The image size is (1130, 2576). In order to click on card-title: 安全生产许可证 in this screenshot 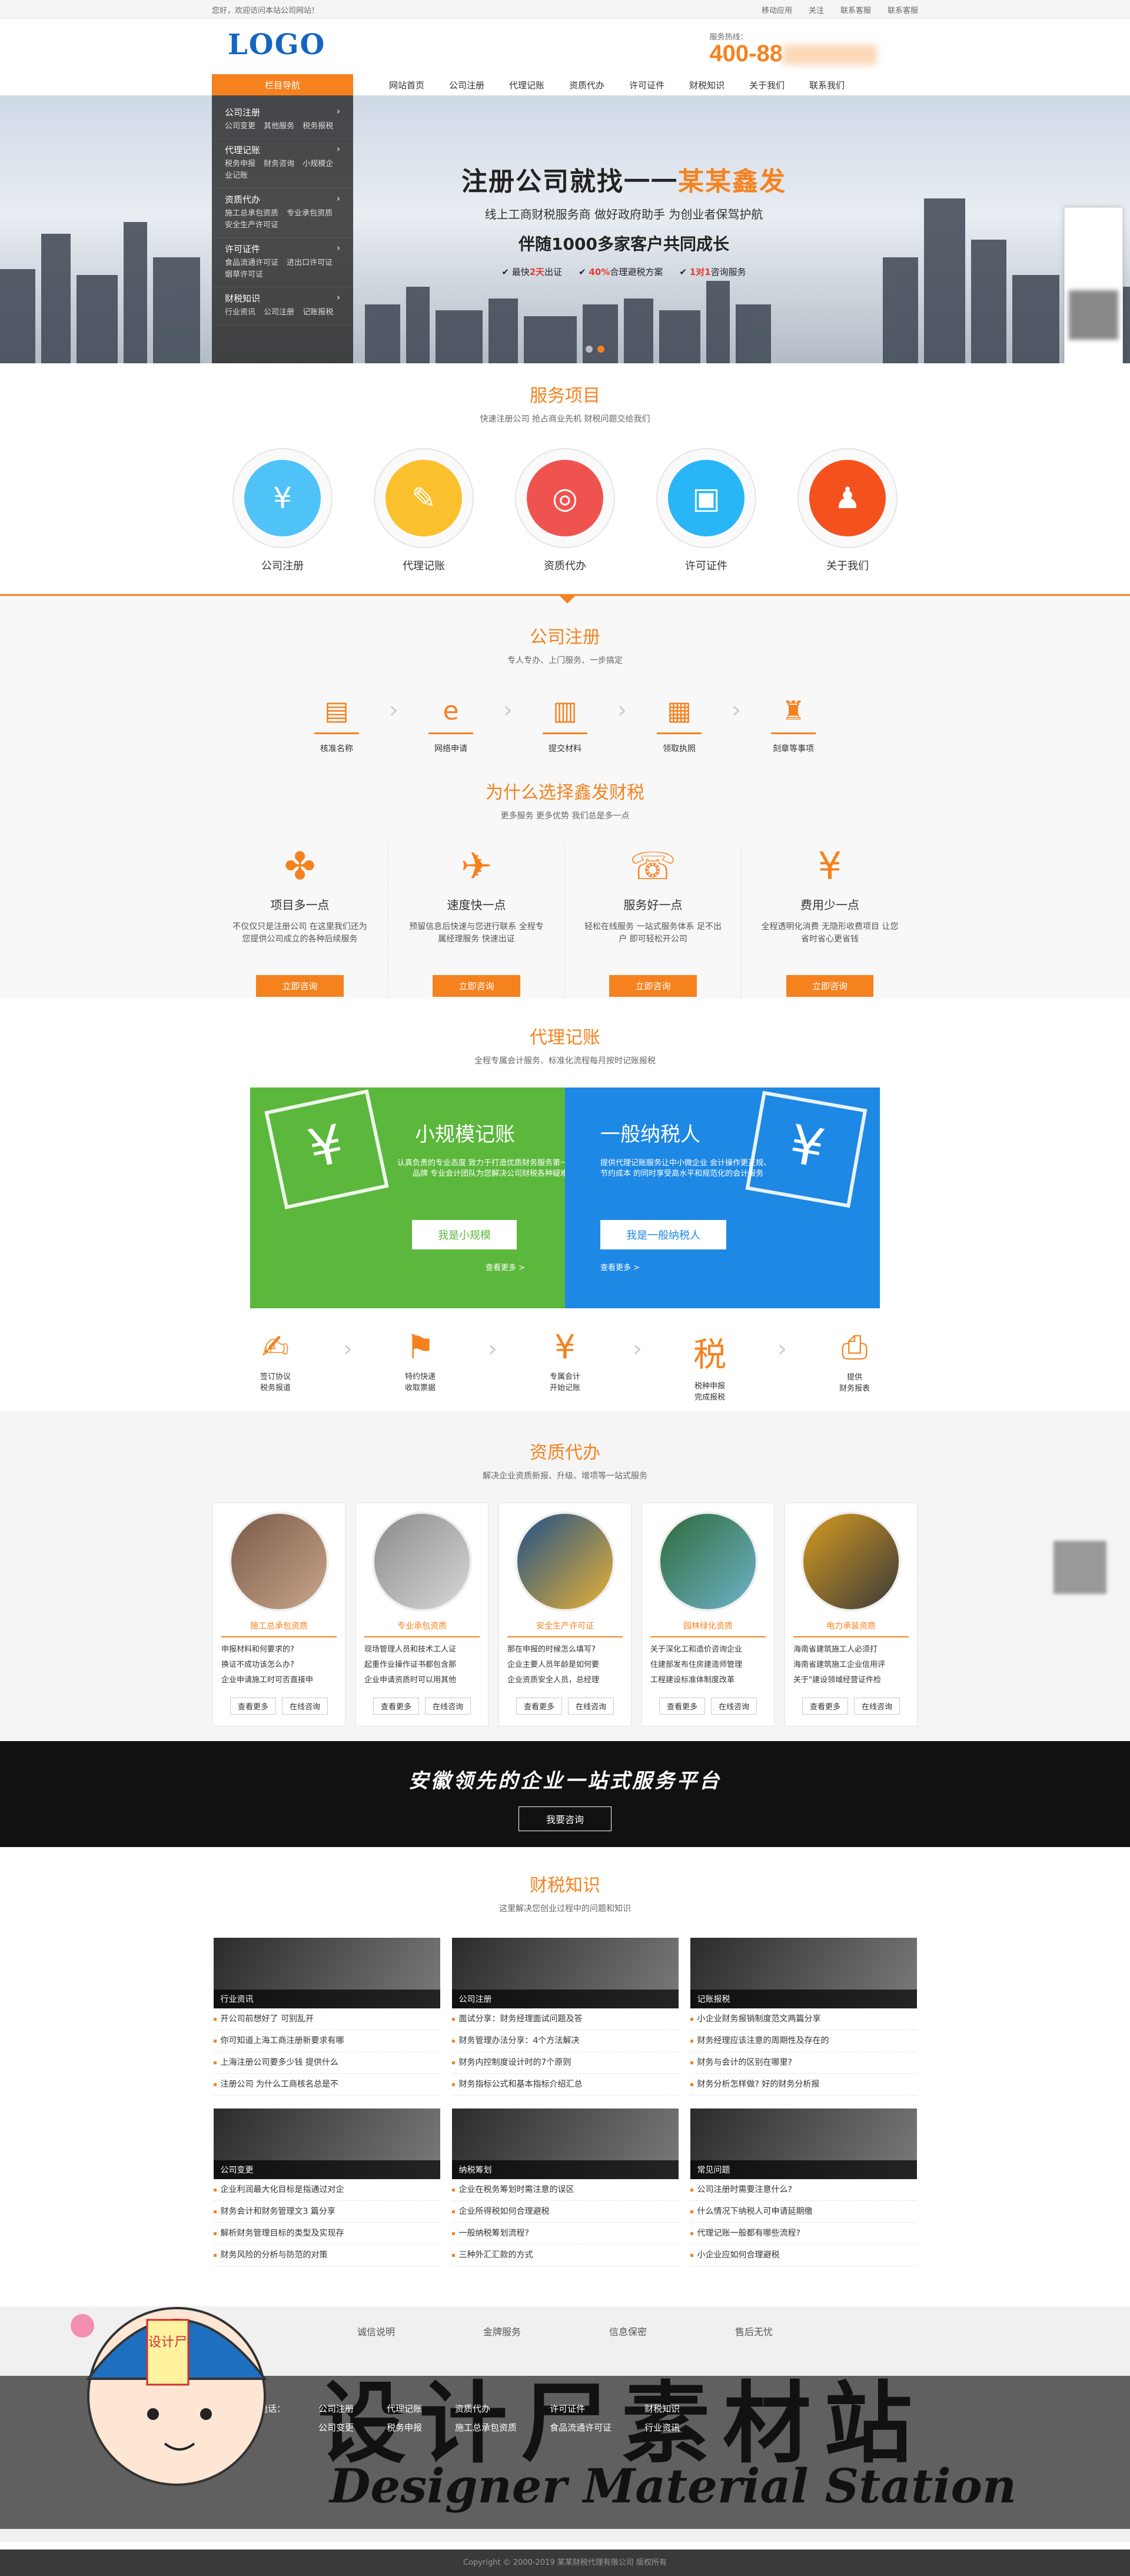, I will do `click(565, 1628)`.